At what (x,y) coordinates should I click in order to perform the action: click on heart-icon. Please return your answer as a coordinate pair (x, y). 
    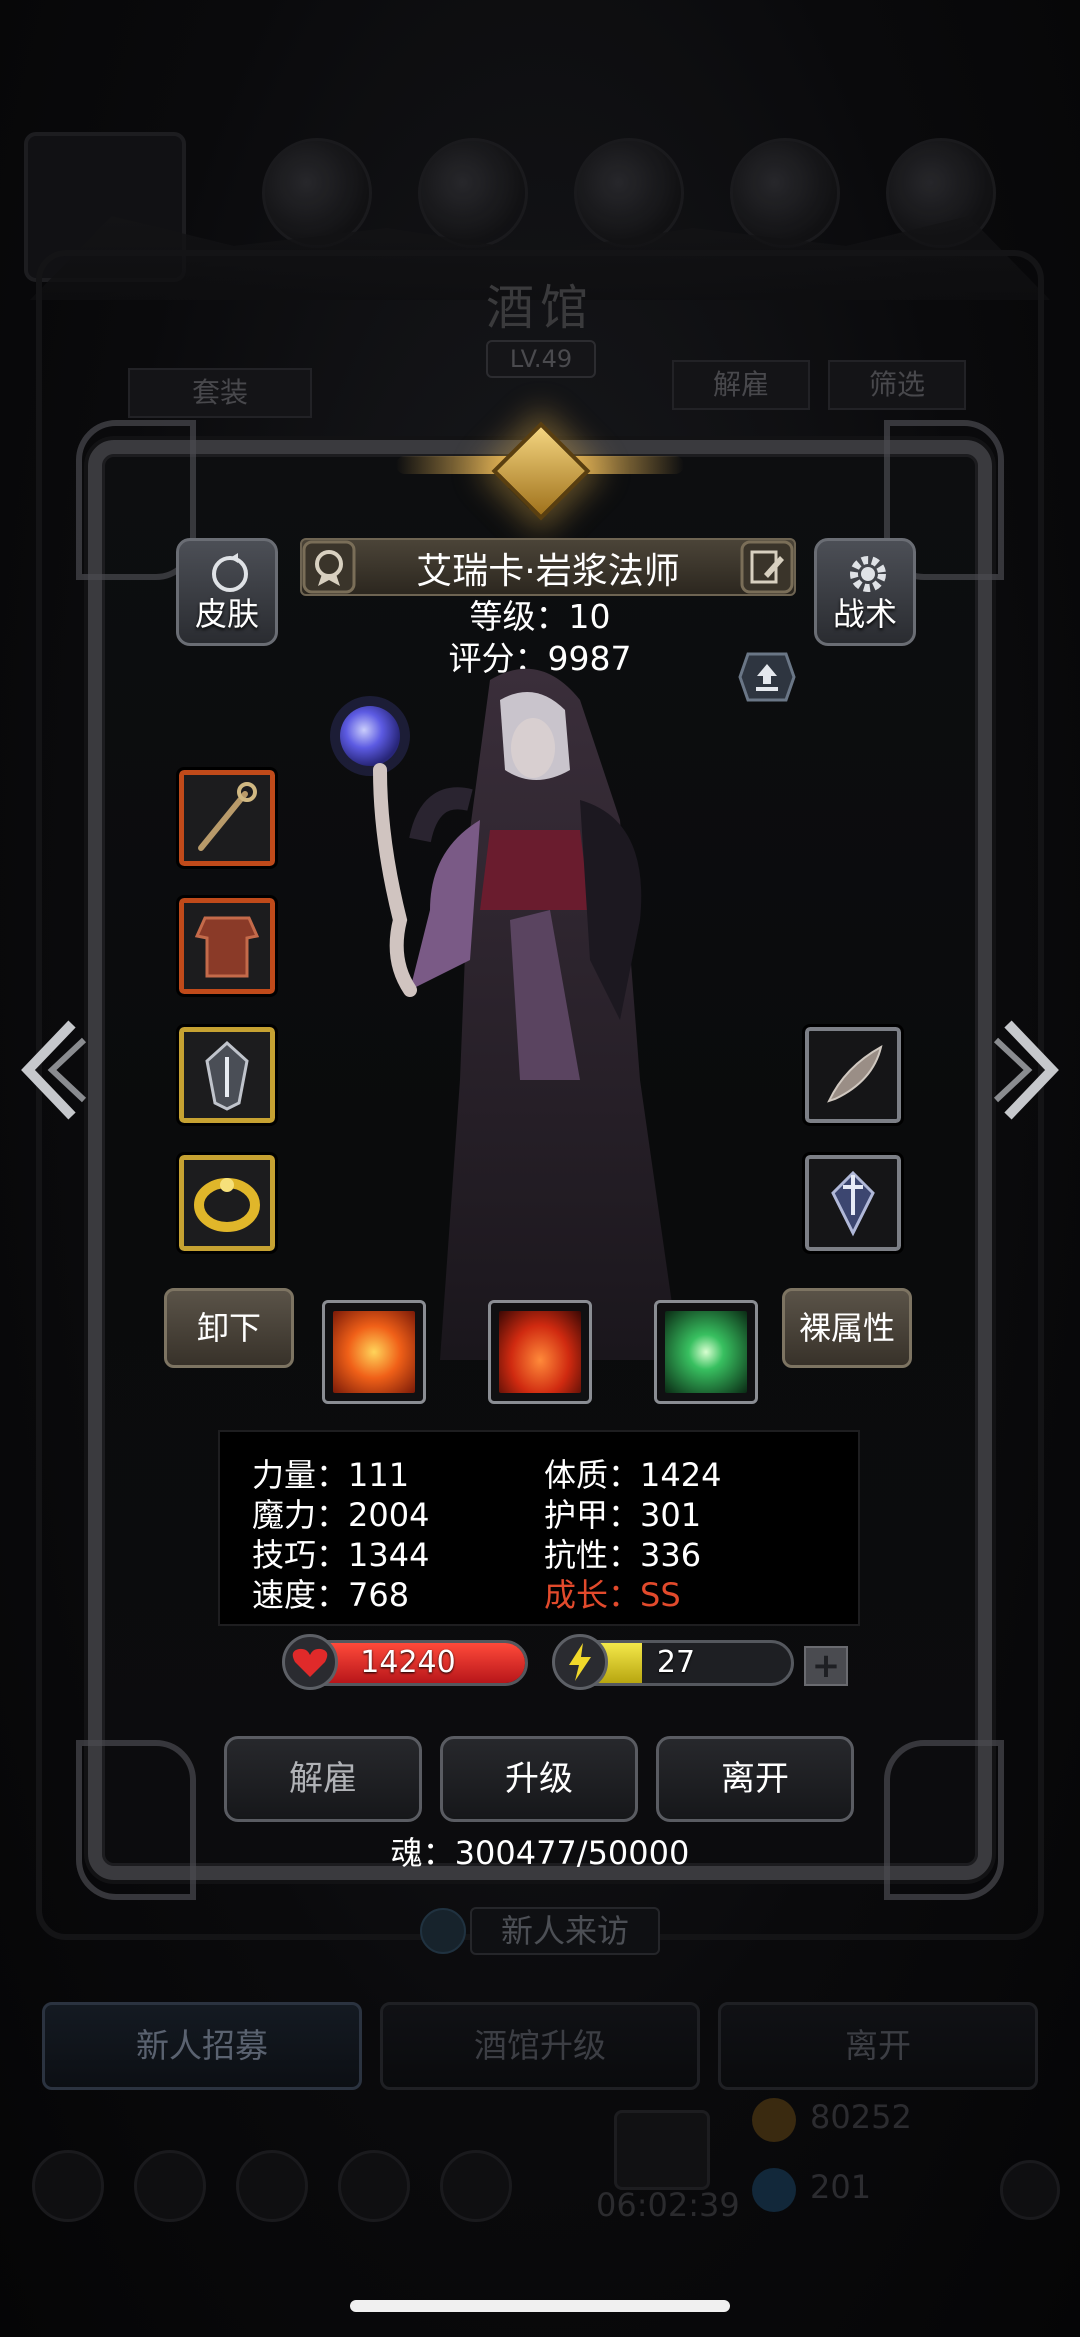
    Looking at the image, I should click on (310, 1662).